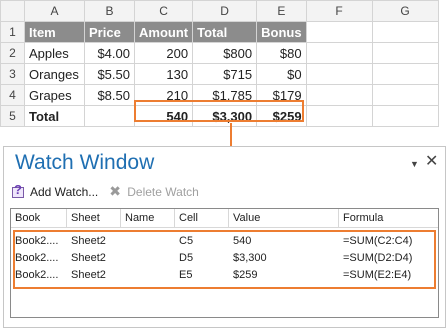 This screenshot has height=330, width=448. What do you see at coordinates (225, 116) in the screenshot?
I see `cell-d5: $3,300` at bounding box center [225, 116].